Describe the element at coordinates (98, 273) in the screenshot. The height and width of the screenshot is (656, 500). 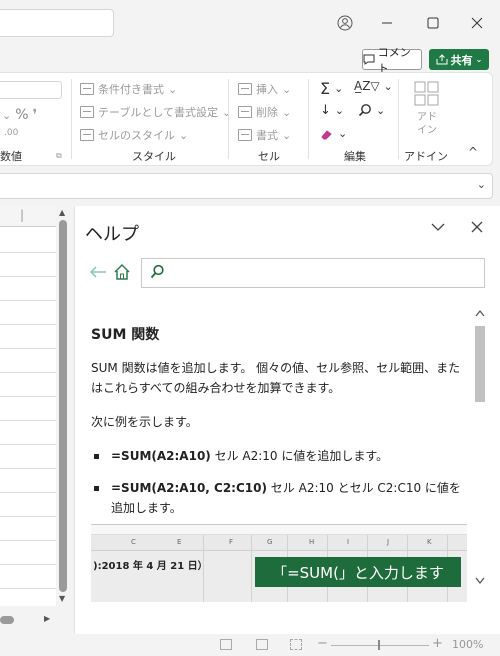
I see `back-arrow-icon` at that location.